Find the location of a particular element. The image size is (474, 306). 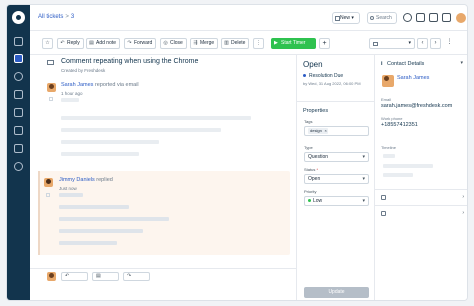

type-select: Question ▾ is located at coordinates (336, 157).